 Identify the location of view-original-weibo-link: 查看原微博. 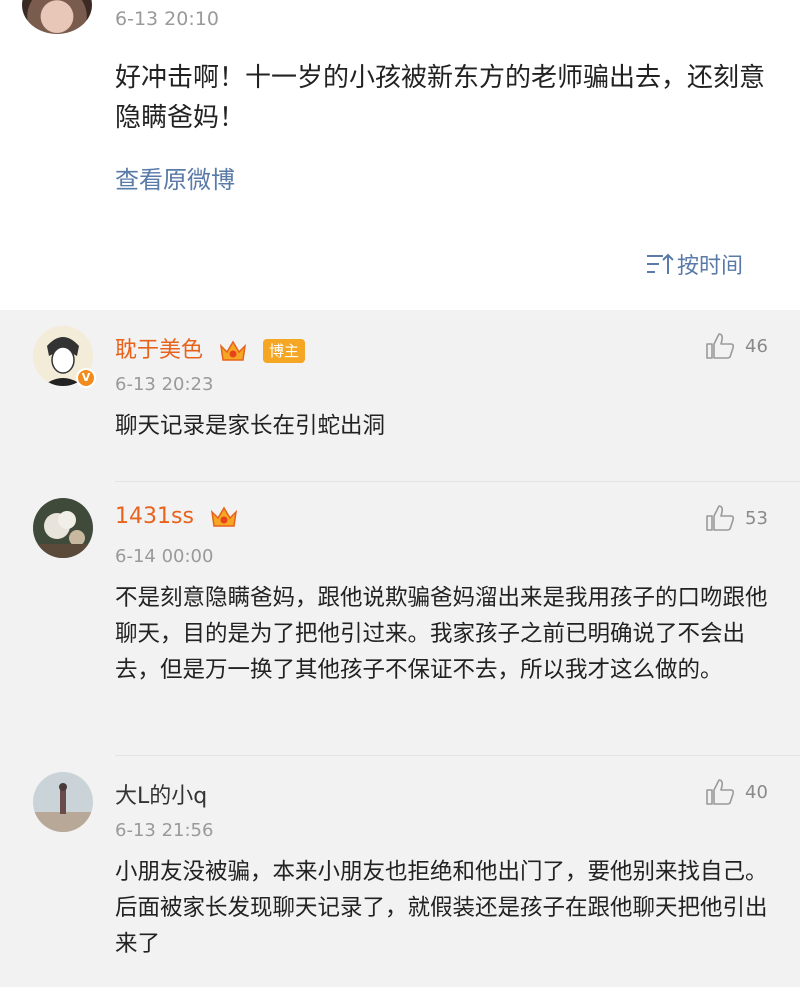
(175, 177).